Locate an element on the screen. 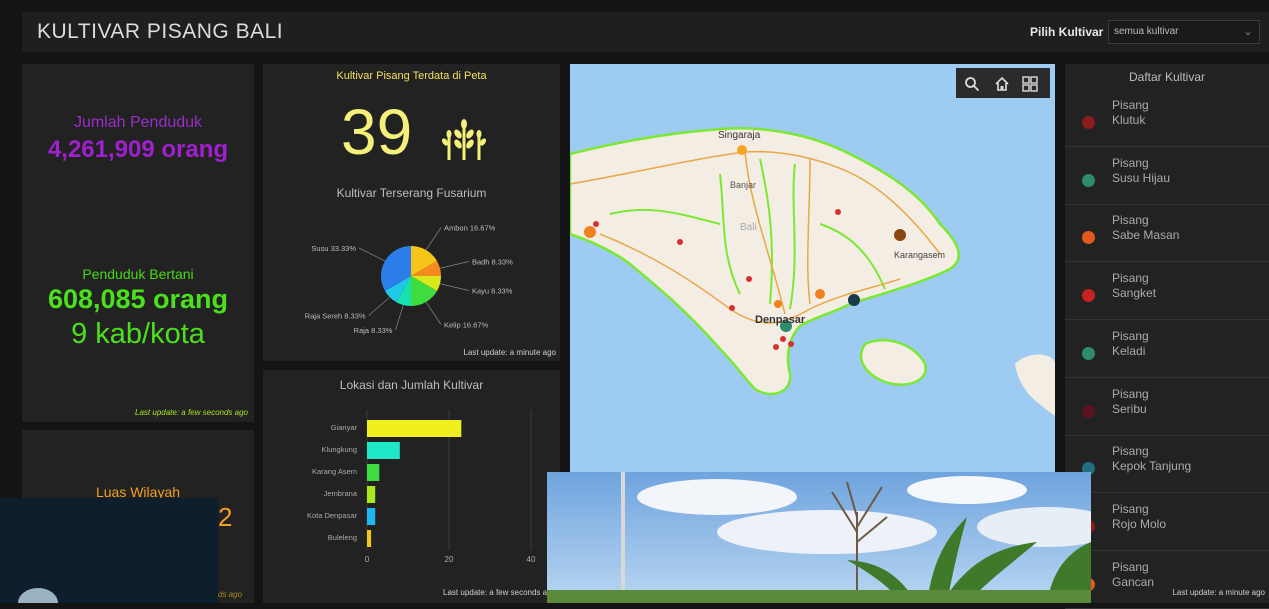 This screenshot has width=1269, height=609. cultivar-list-item: Pisang Sabe Masan is located at coordinates (1167, 234).